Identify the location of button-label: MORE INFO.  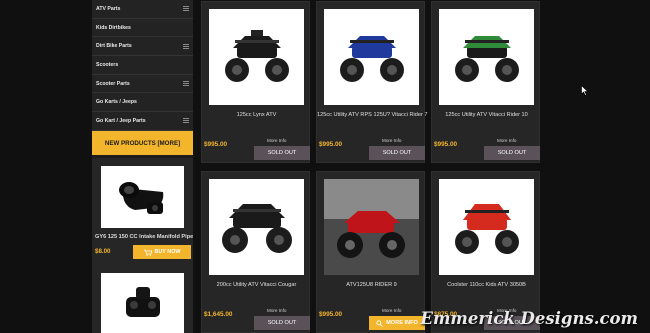
(402, 323).